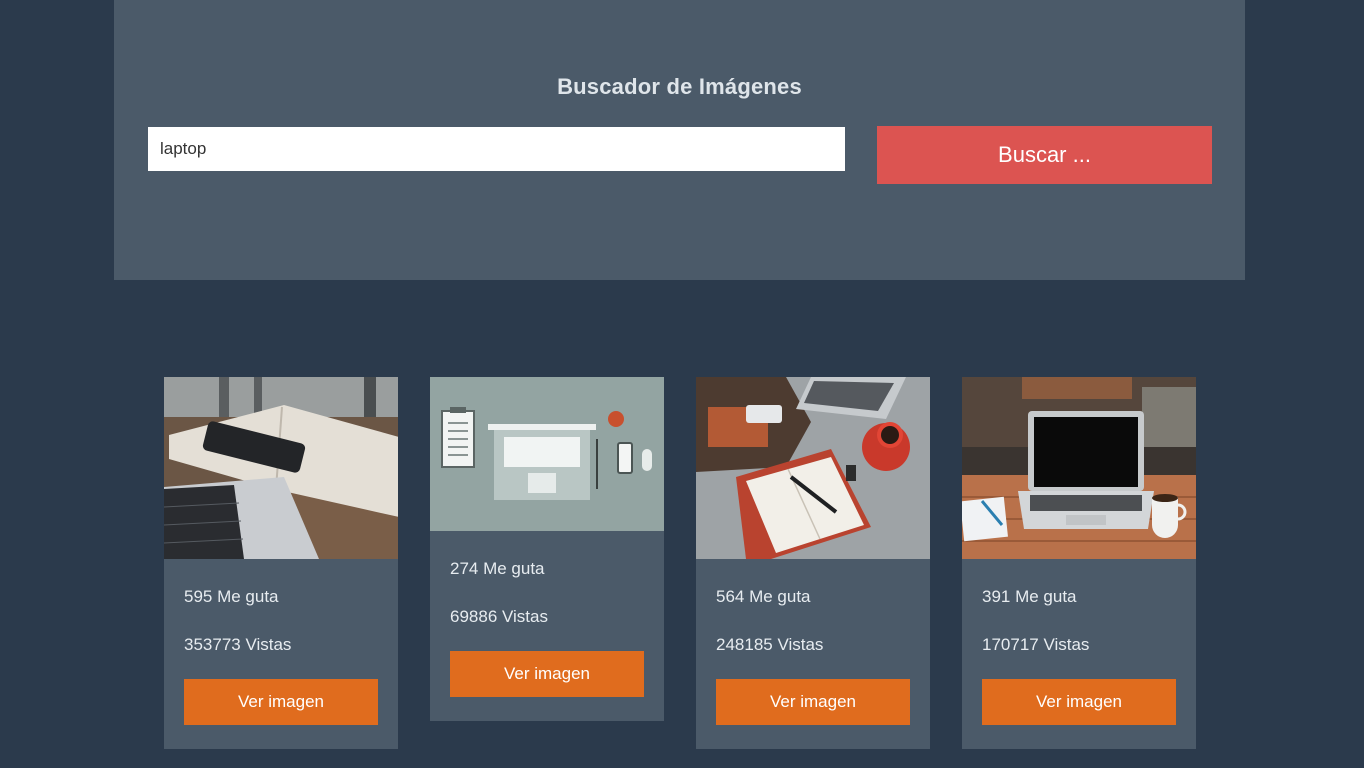 This screenshot has height=768, width=1364. I want to click on views-count: 170717 Vistas, so click(1036, 644).